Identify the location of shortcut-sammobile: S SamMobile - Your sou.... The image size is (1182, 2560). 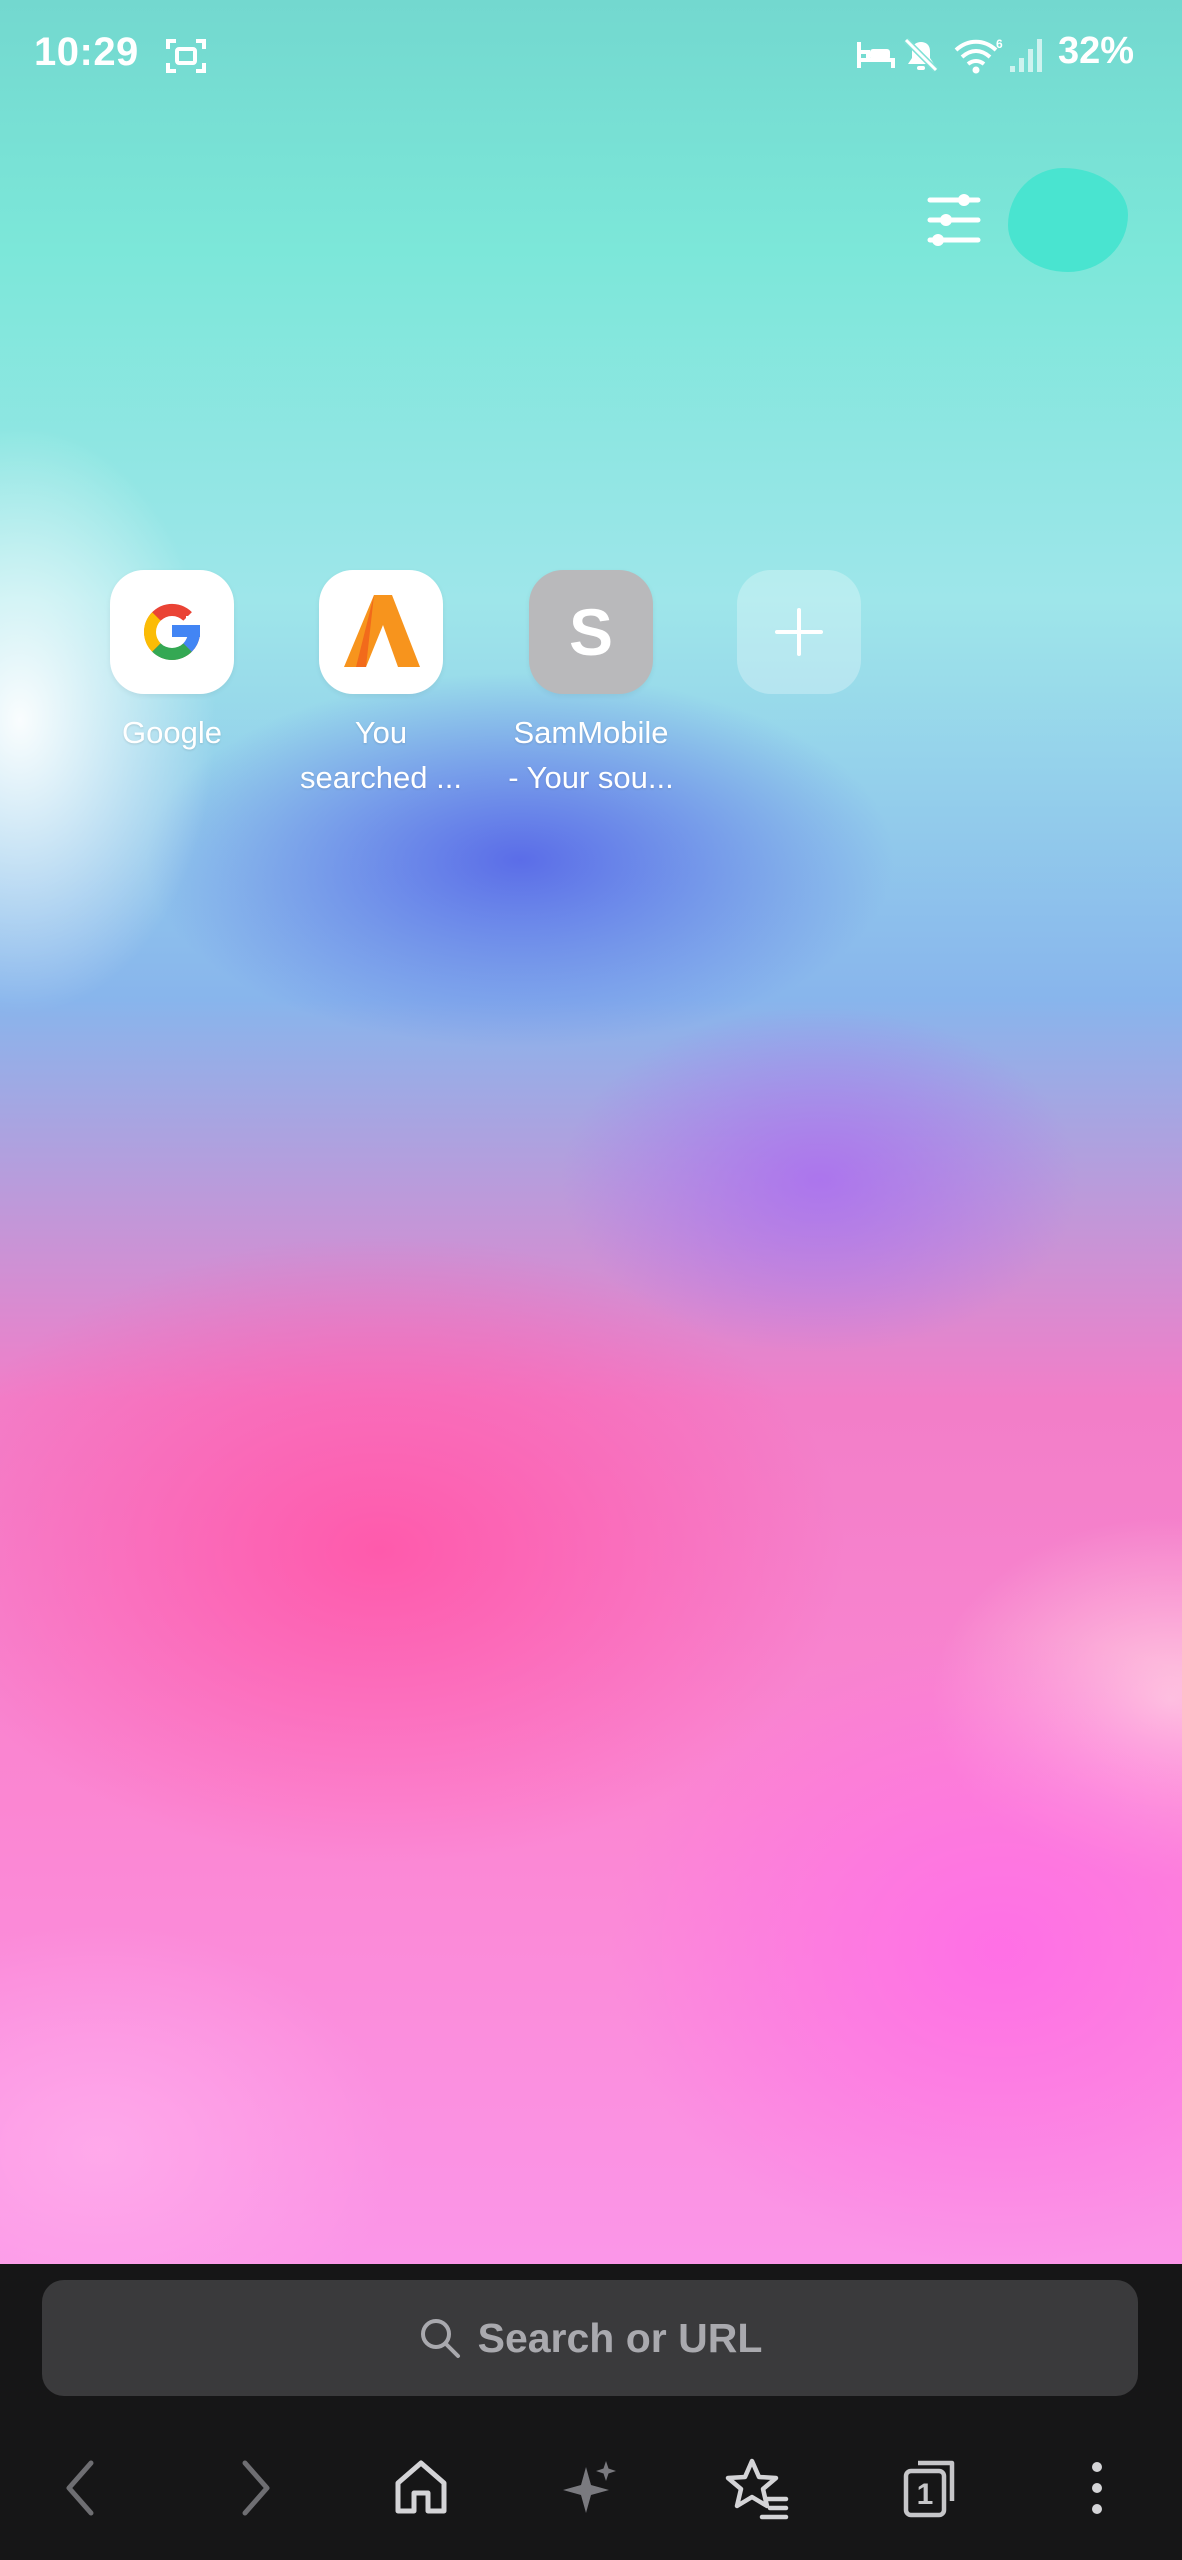
(591, 685).